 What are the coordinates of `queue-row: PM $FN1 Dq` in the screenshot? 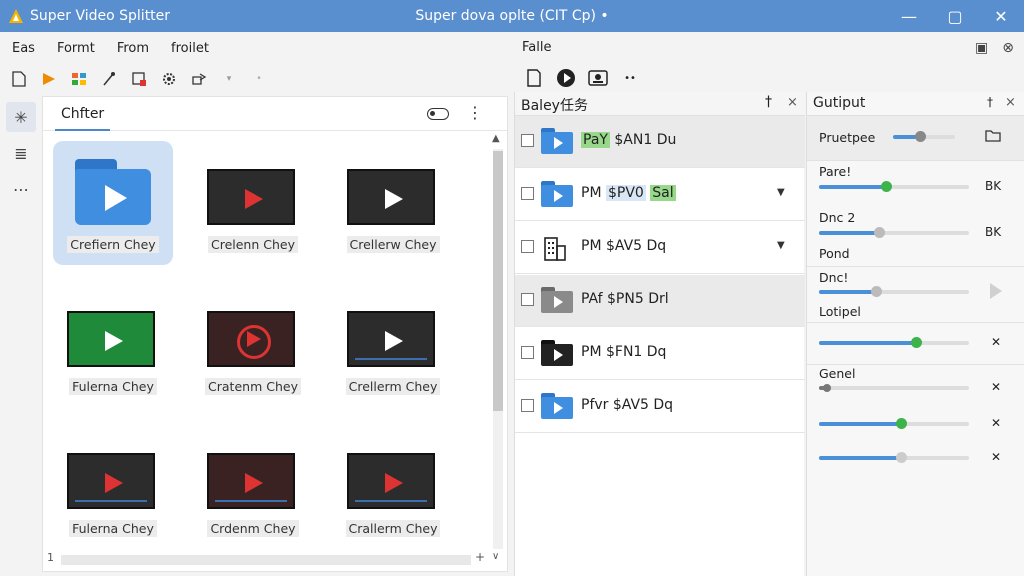 It's located at (660, 354).